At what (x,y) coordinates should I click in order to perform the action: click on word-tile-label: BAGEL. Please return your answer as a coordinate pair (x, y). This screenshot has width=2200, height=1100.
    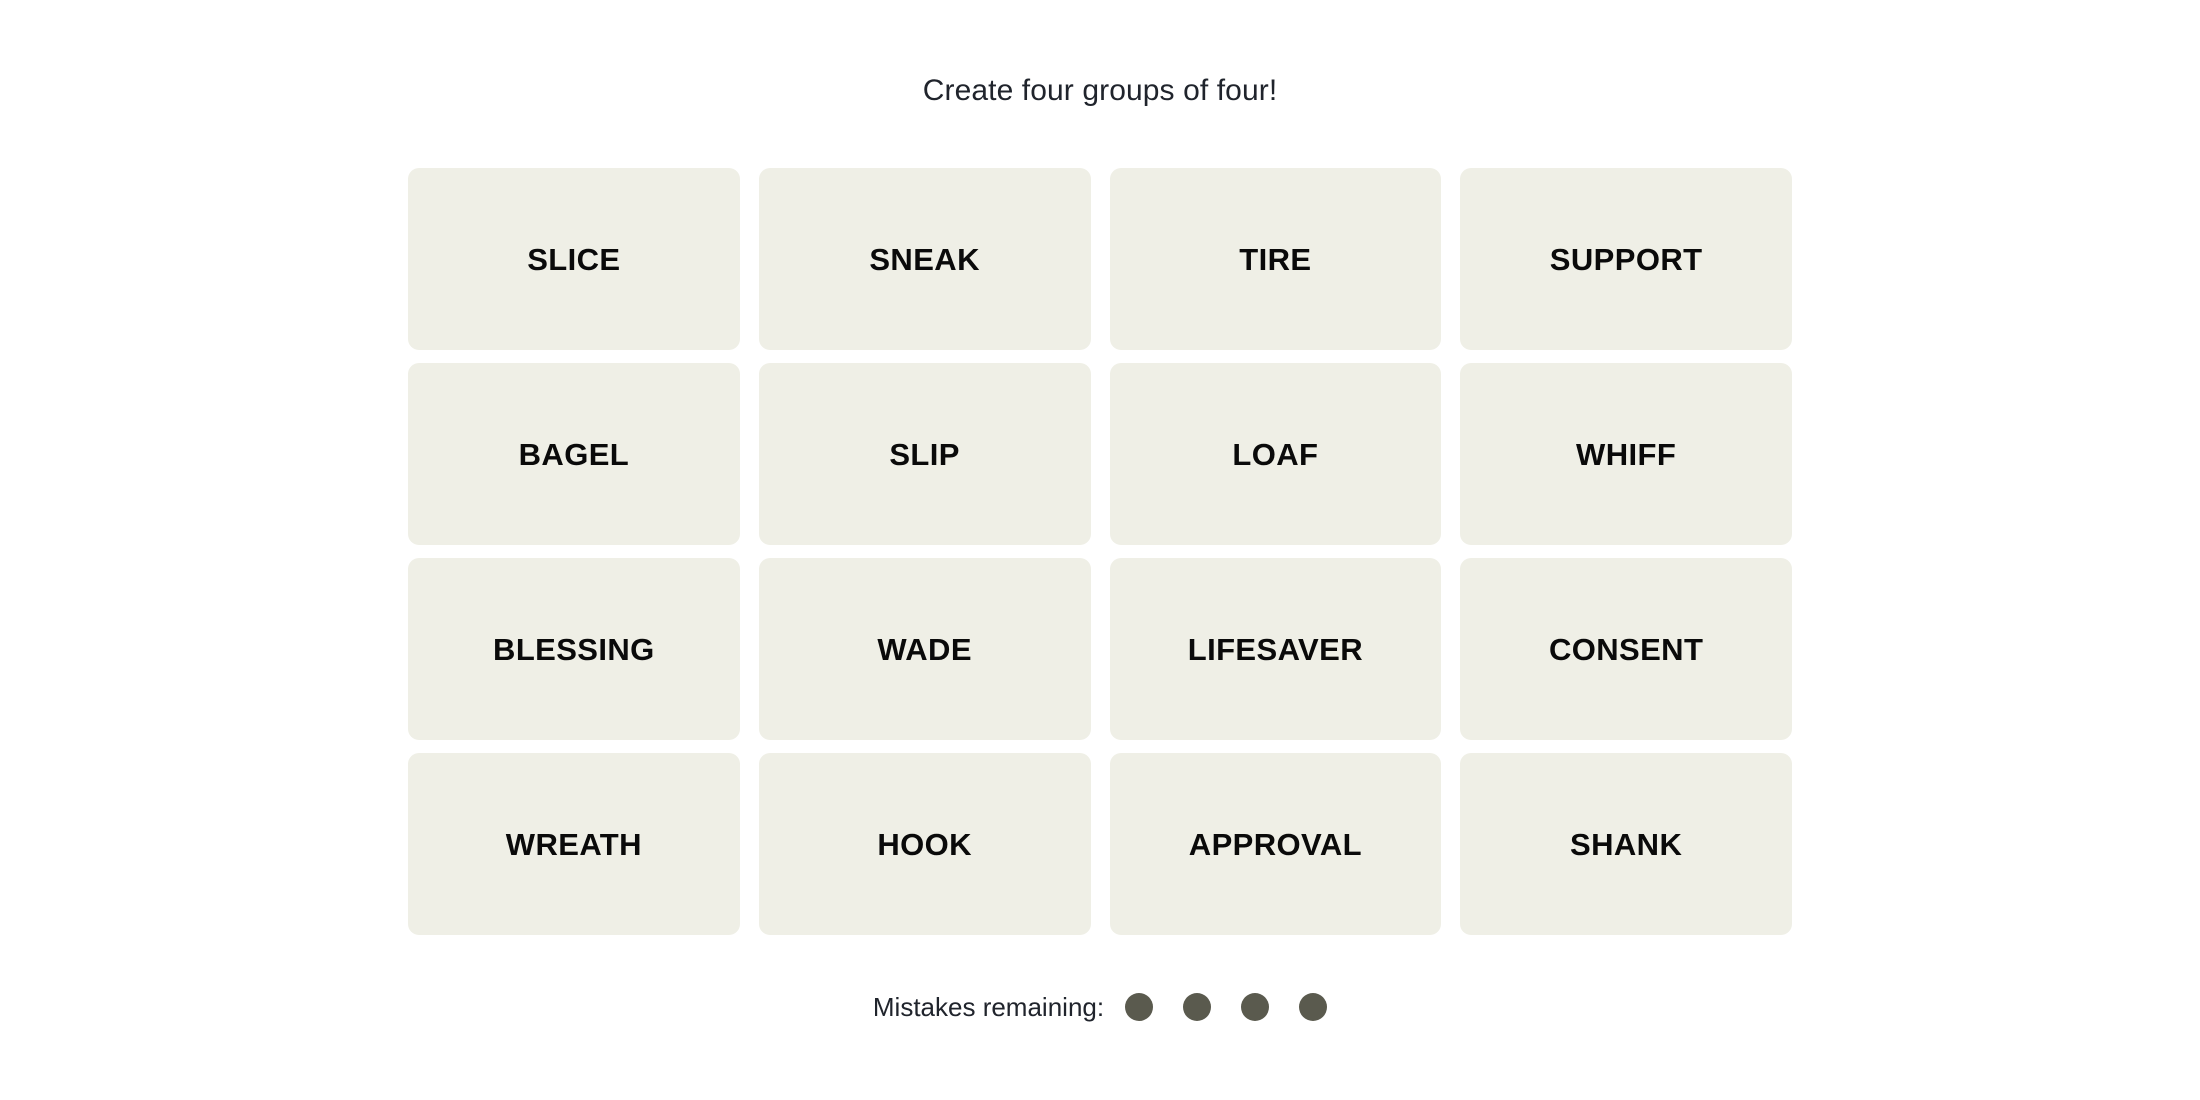
    Looking at the image, I should click on (574, 454).